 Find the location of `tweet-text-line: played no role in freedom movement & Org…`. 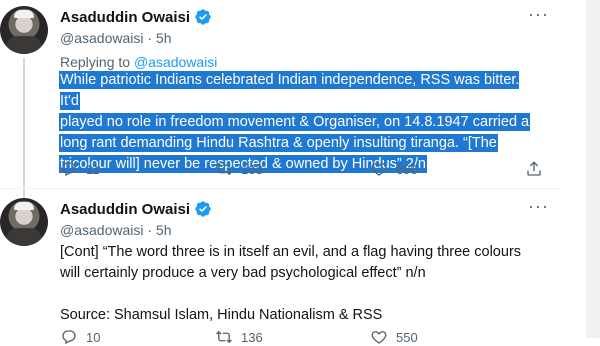

tweet-text-line: played no role in freedom movement & Org… is located at coordinates (295, 122).